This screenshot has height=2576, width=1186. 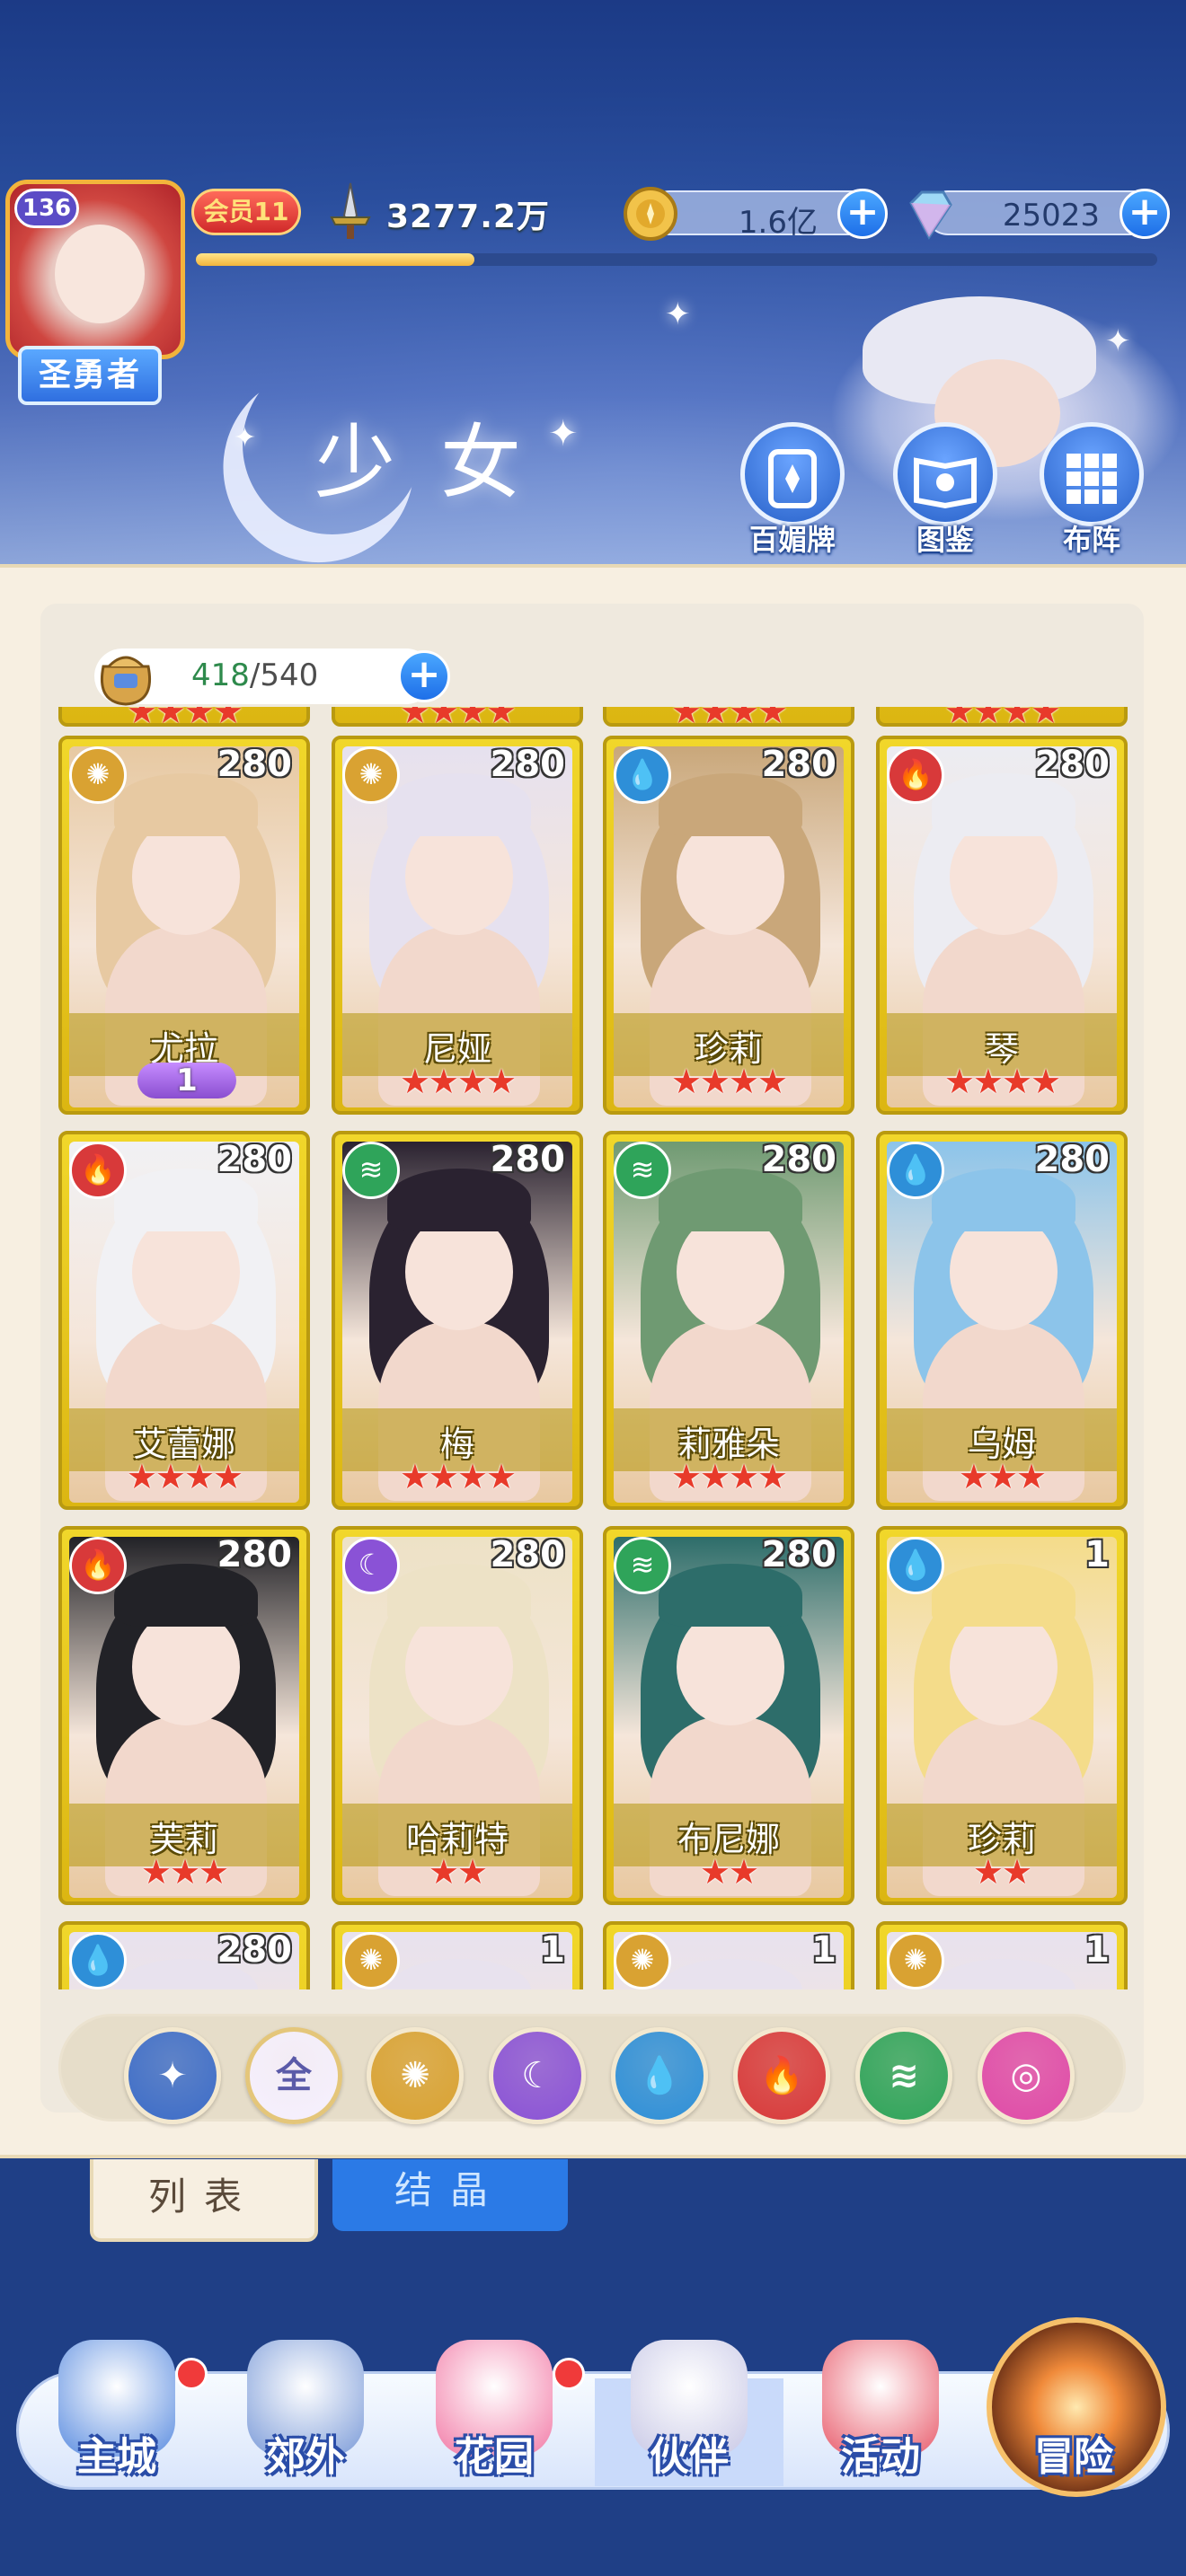 What do you see at coordinates (46, 208) in the screenshot?
I see `player-level-badge: 136` at bounding box center [46, 208].